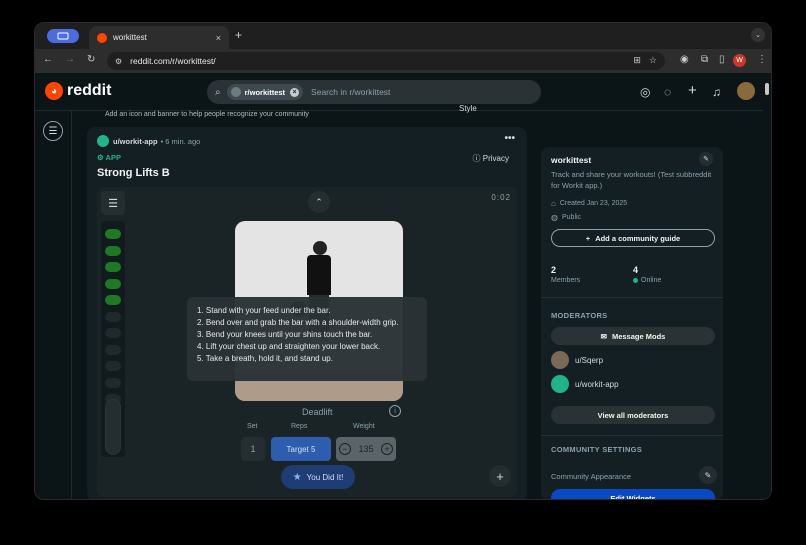 This screenshot has height=545, width=806. Describe the element at coordinates (113, 203) in the screenshot. I see `app-menu-icon: ☰` at that location.